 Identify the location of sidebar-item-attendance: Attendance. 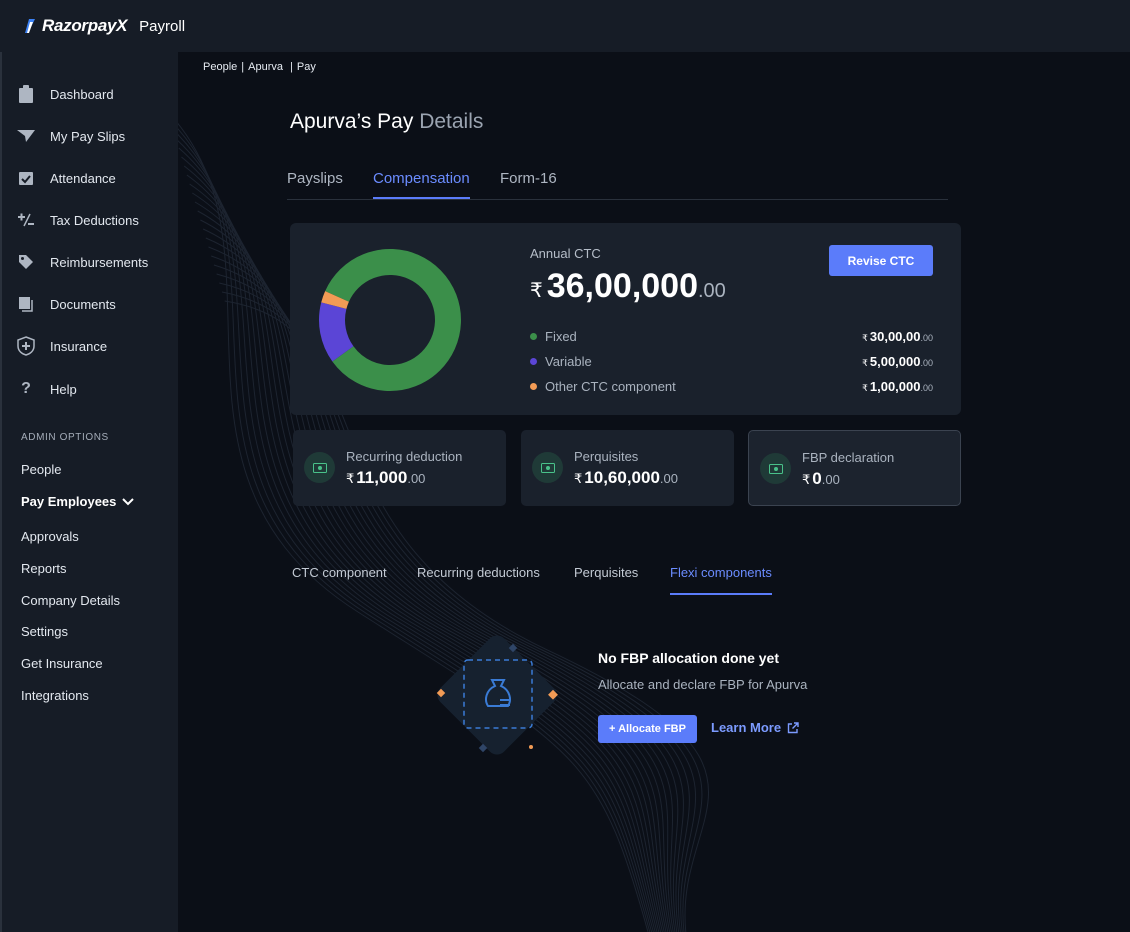
(66, 178).